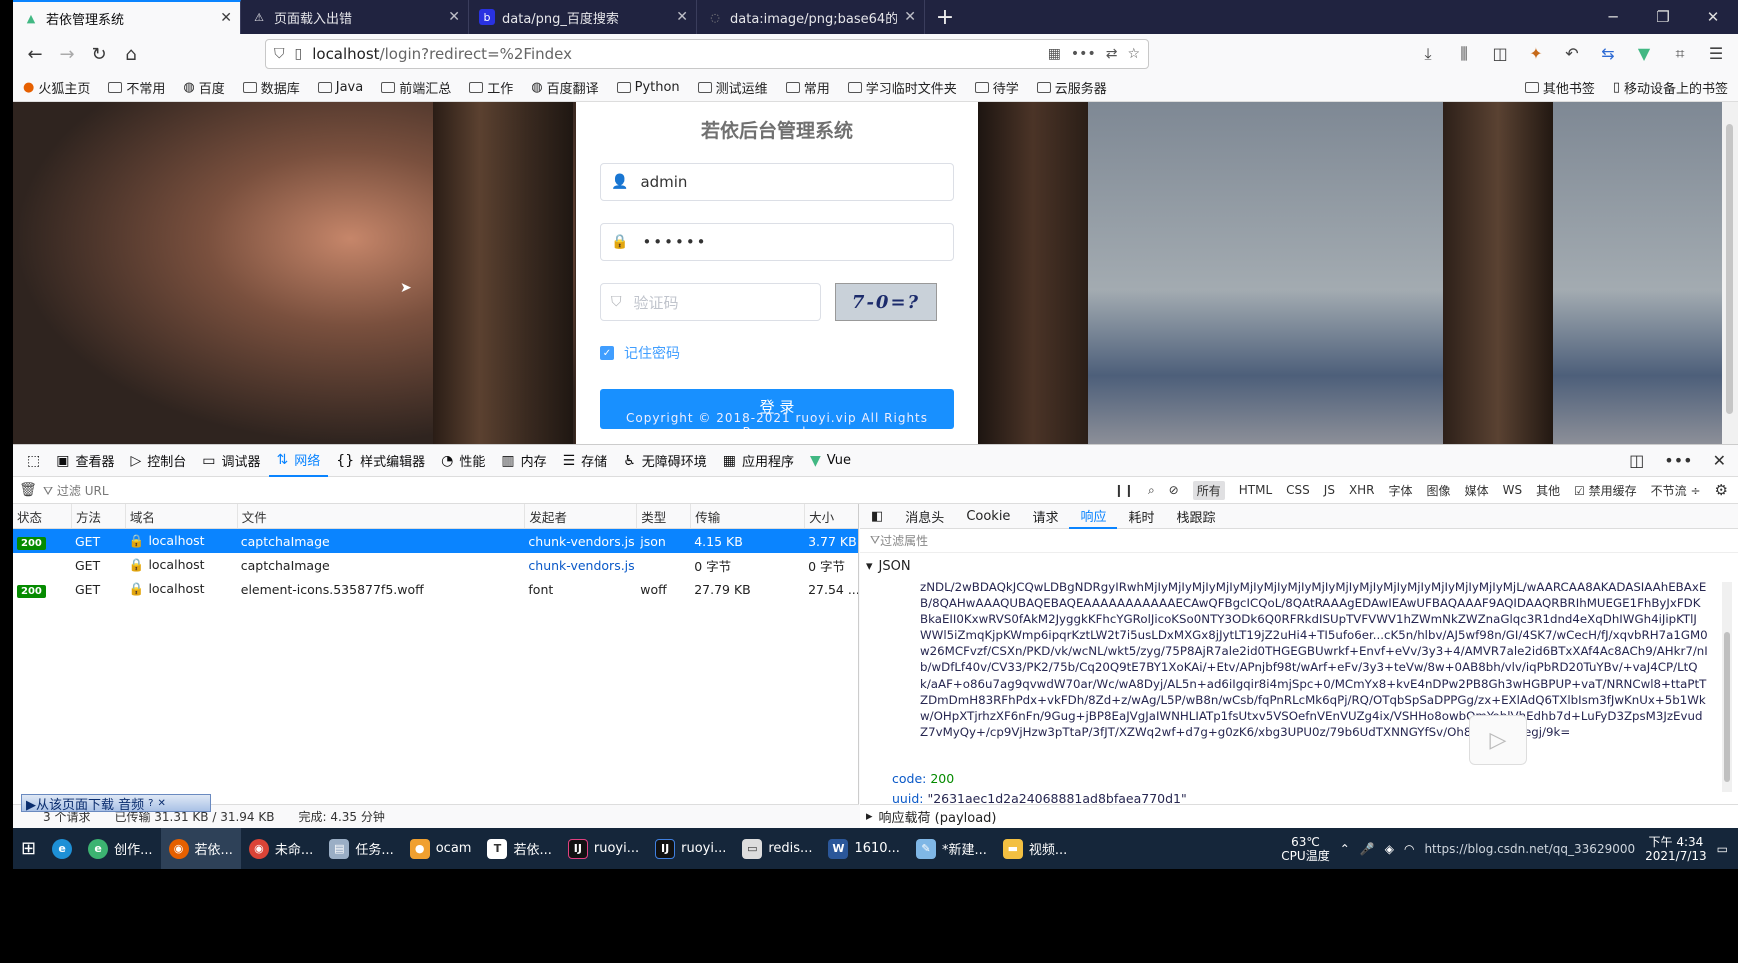 This screenshot has height=963, width=1738. Describe the element at coordinates (1112, 54) in the screenshot. I see `translate-icon: ⇄` at that location.